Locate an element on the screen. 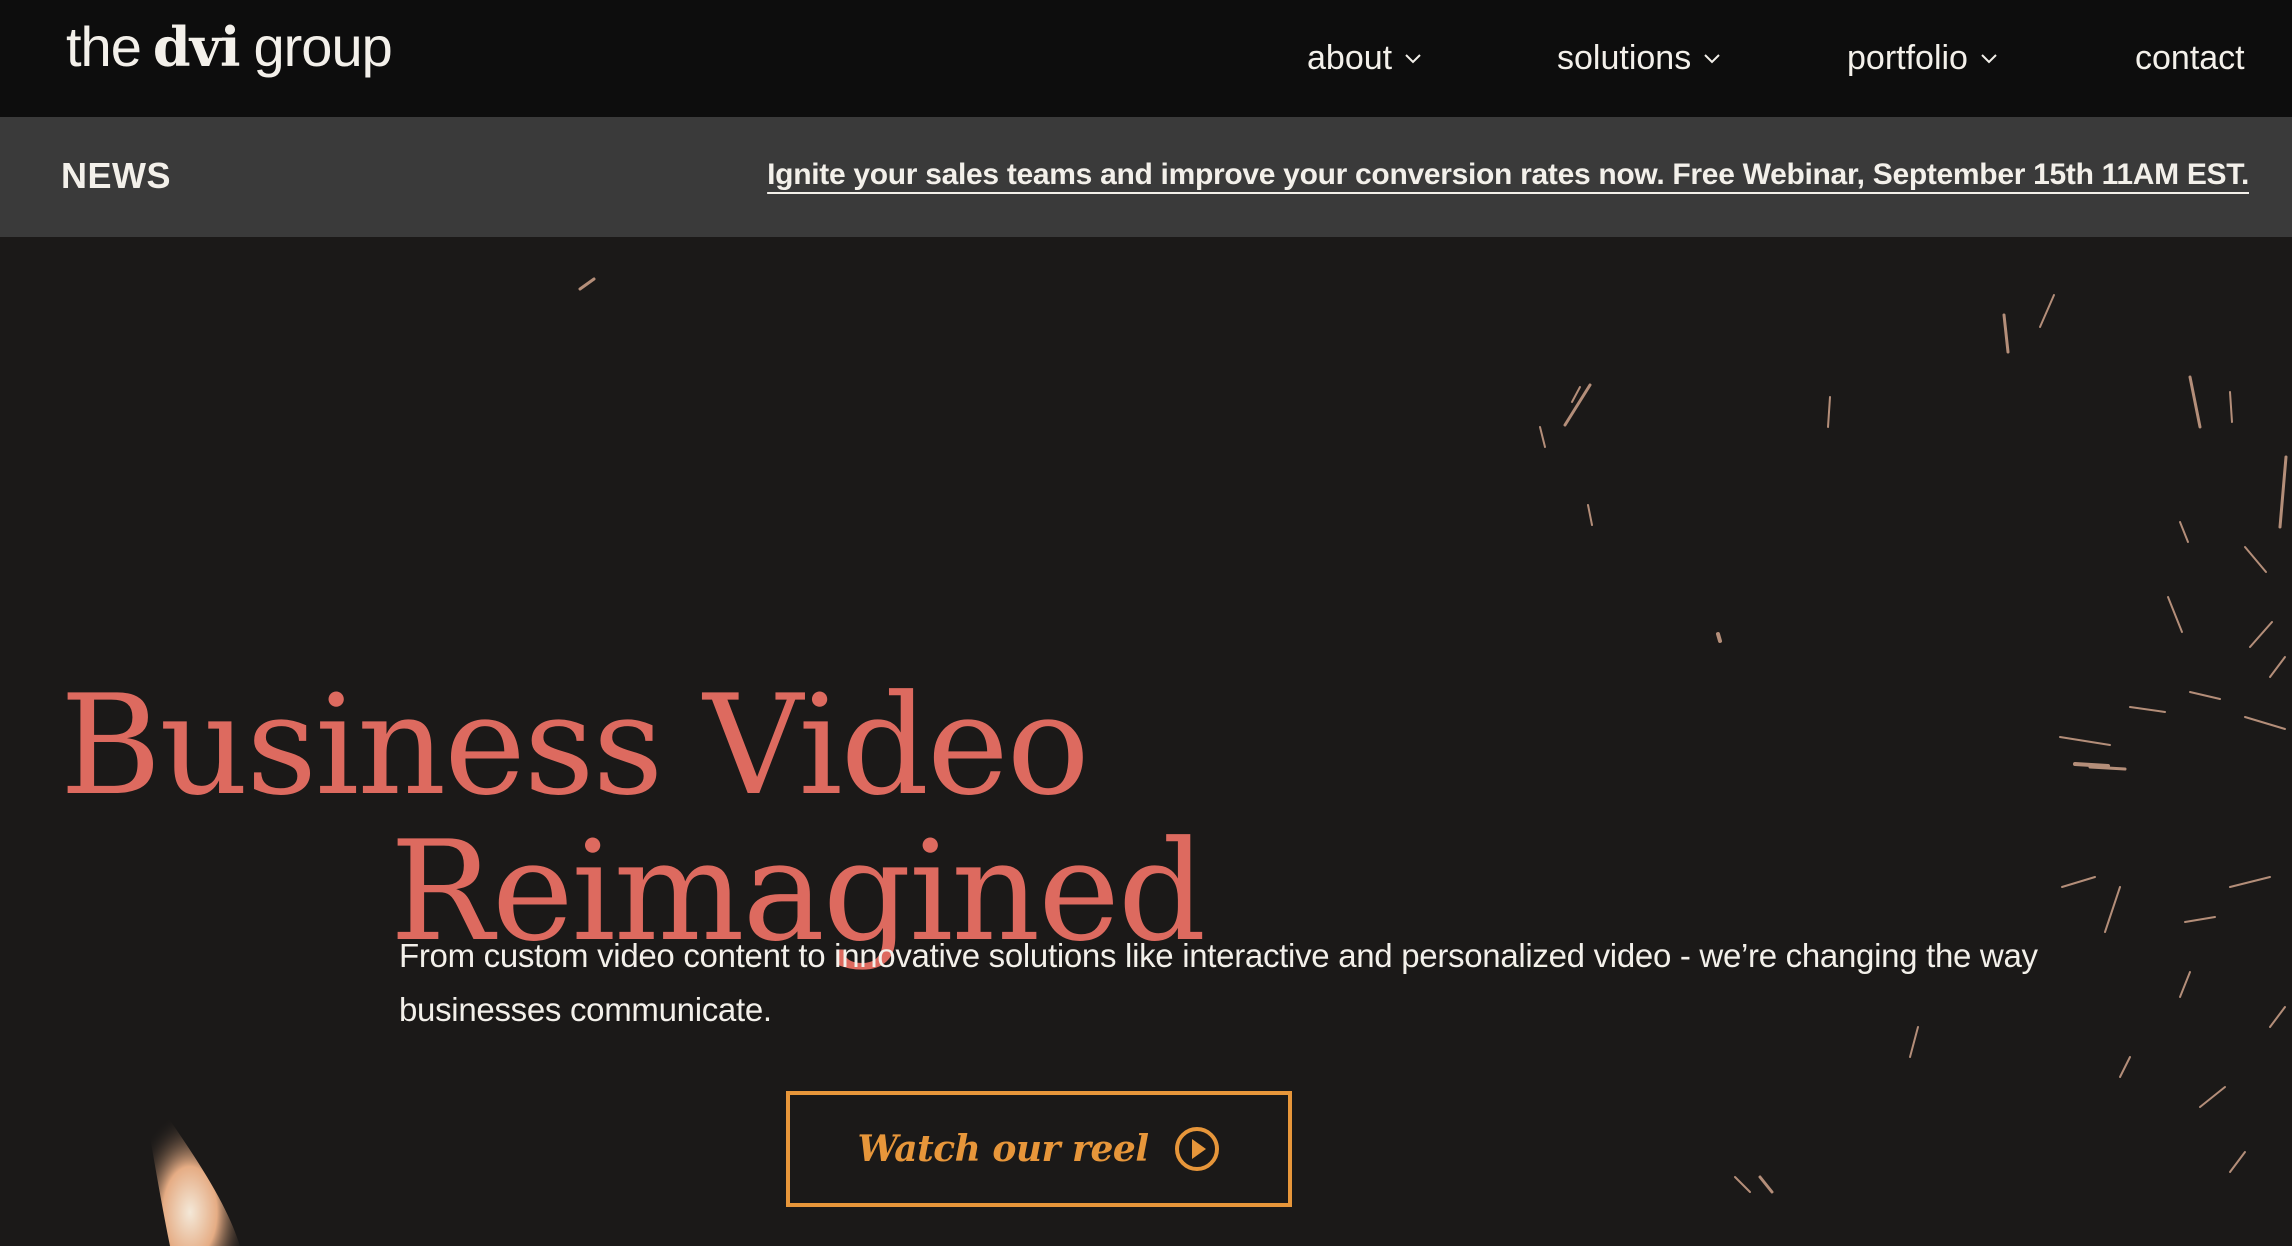 Image resolution: width=2292 pixels, height=1246 pixels. logo-text-the: the is located at coordinates (104, 46).